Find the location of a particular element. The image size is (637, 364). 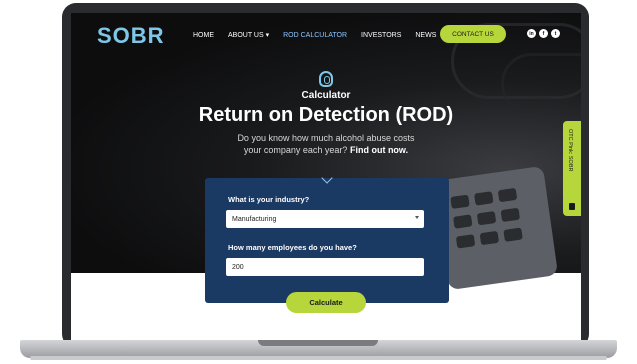

contact-us-button: CONTACT US is located at coordinates (473, 34).